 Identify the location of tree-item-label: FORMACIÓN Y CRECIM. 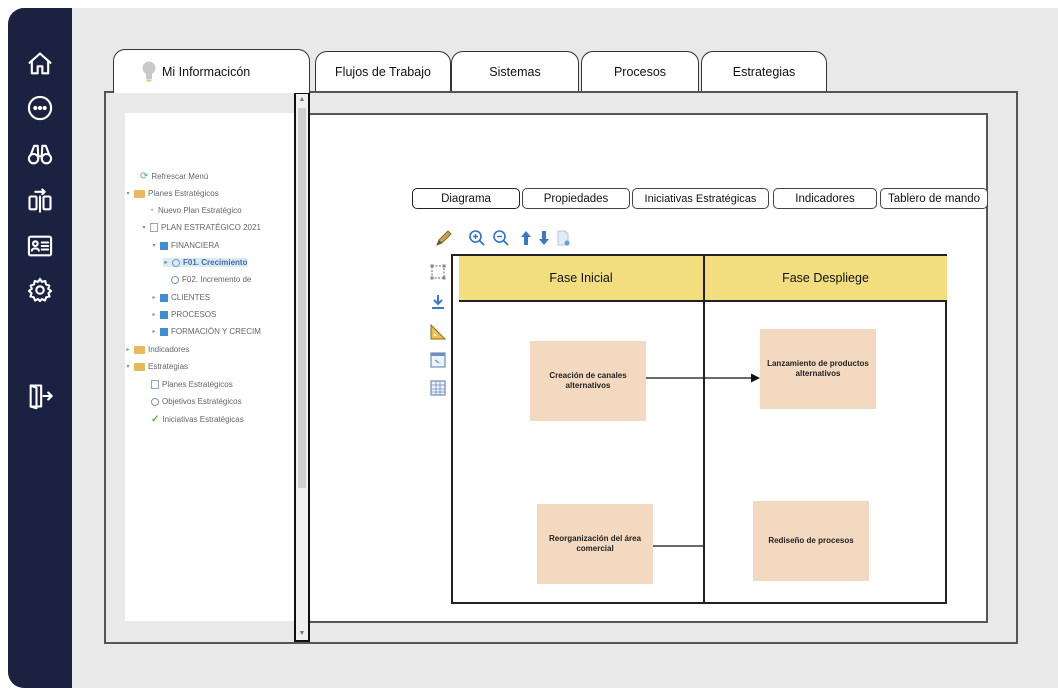
(216, 331).